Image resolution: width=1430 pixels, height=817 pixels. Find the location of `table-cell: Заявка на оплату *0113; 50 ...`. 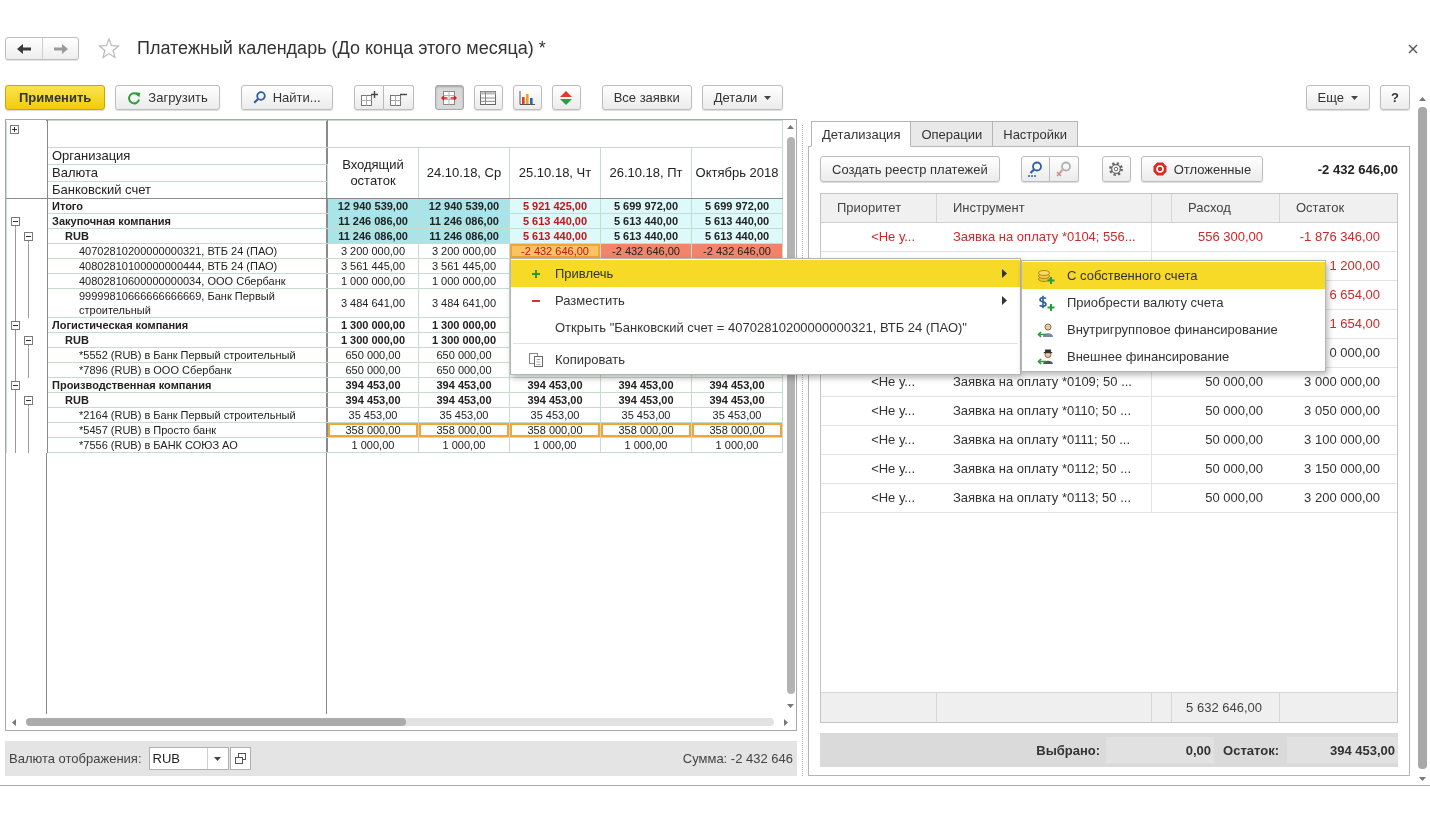

table-cell: Заявка на оплату *0113; 50 ... is located at coordinates (1044, 498).